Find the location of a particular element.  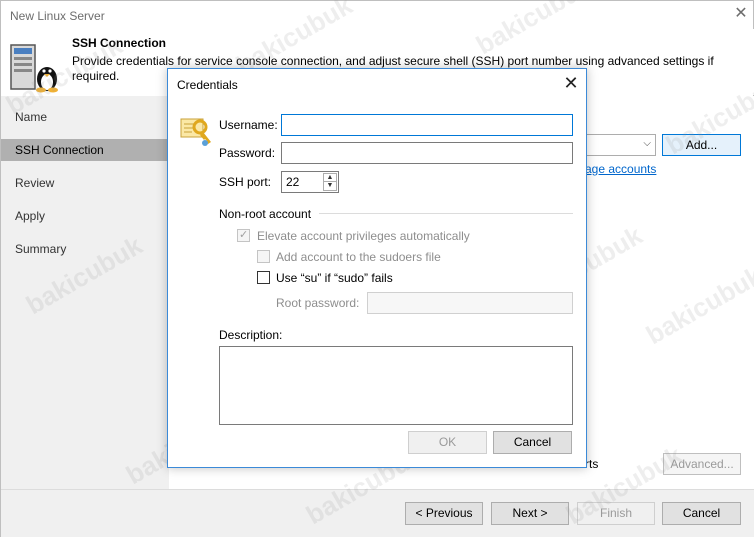

root-password-input is located at coordinates (470, 303).